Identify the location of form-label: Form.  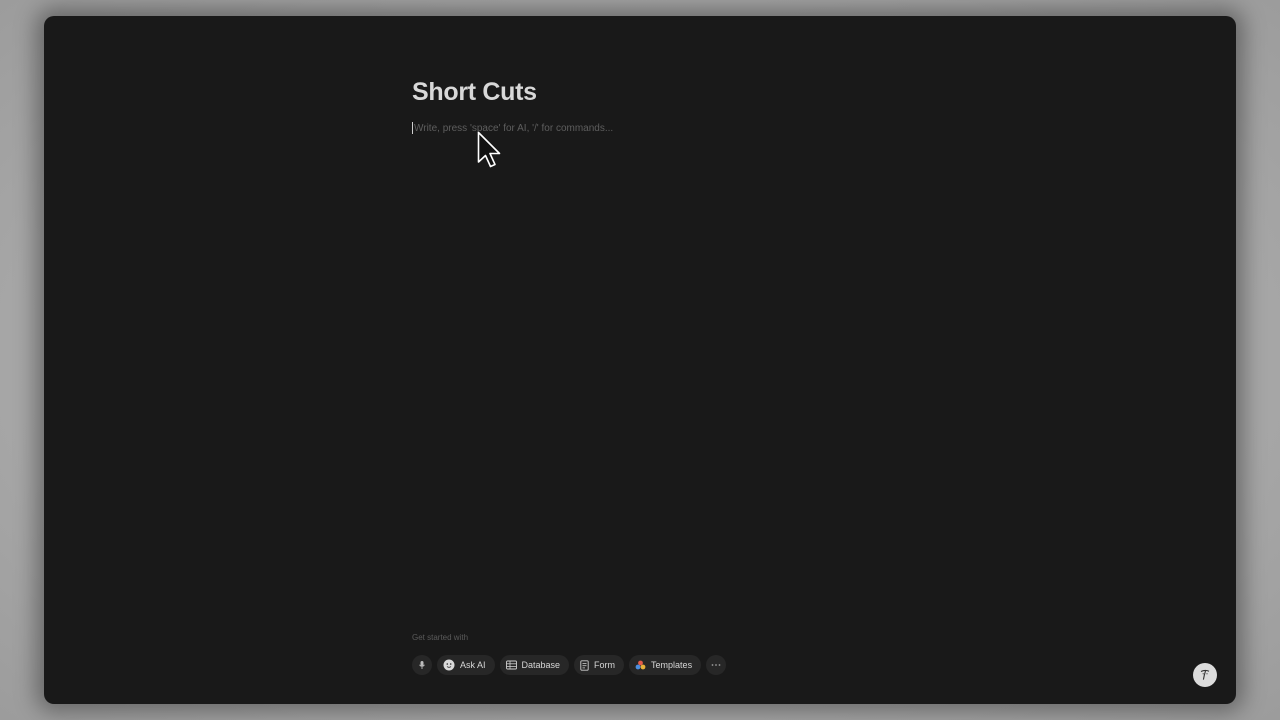
(605, 665).